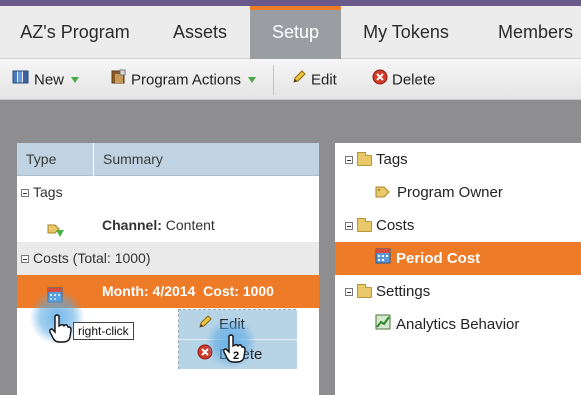 This screenshot has height=395, width=581. What do you see at coordinates (324, 80) in the screenshot?
I see `edit-label: Edit` at bounding box center [324, 80].